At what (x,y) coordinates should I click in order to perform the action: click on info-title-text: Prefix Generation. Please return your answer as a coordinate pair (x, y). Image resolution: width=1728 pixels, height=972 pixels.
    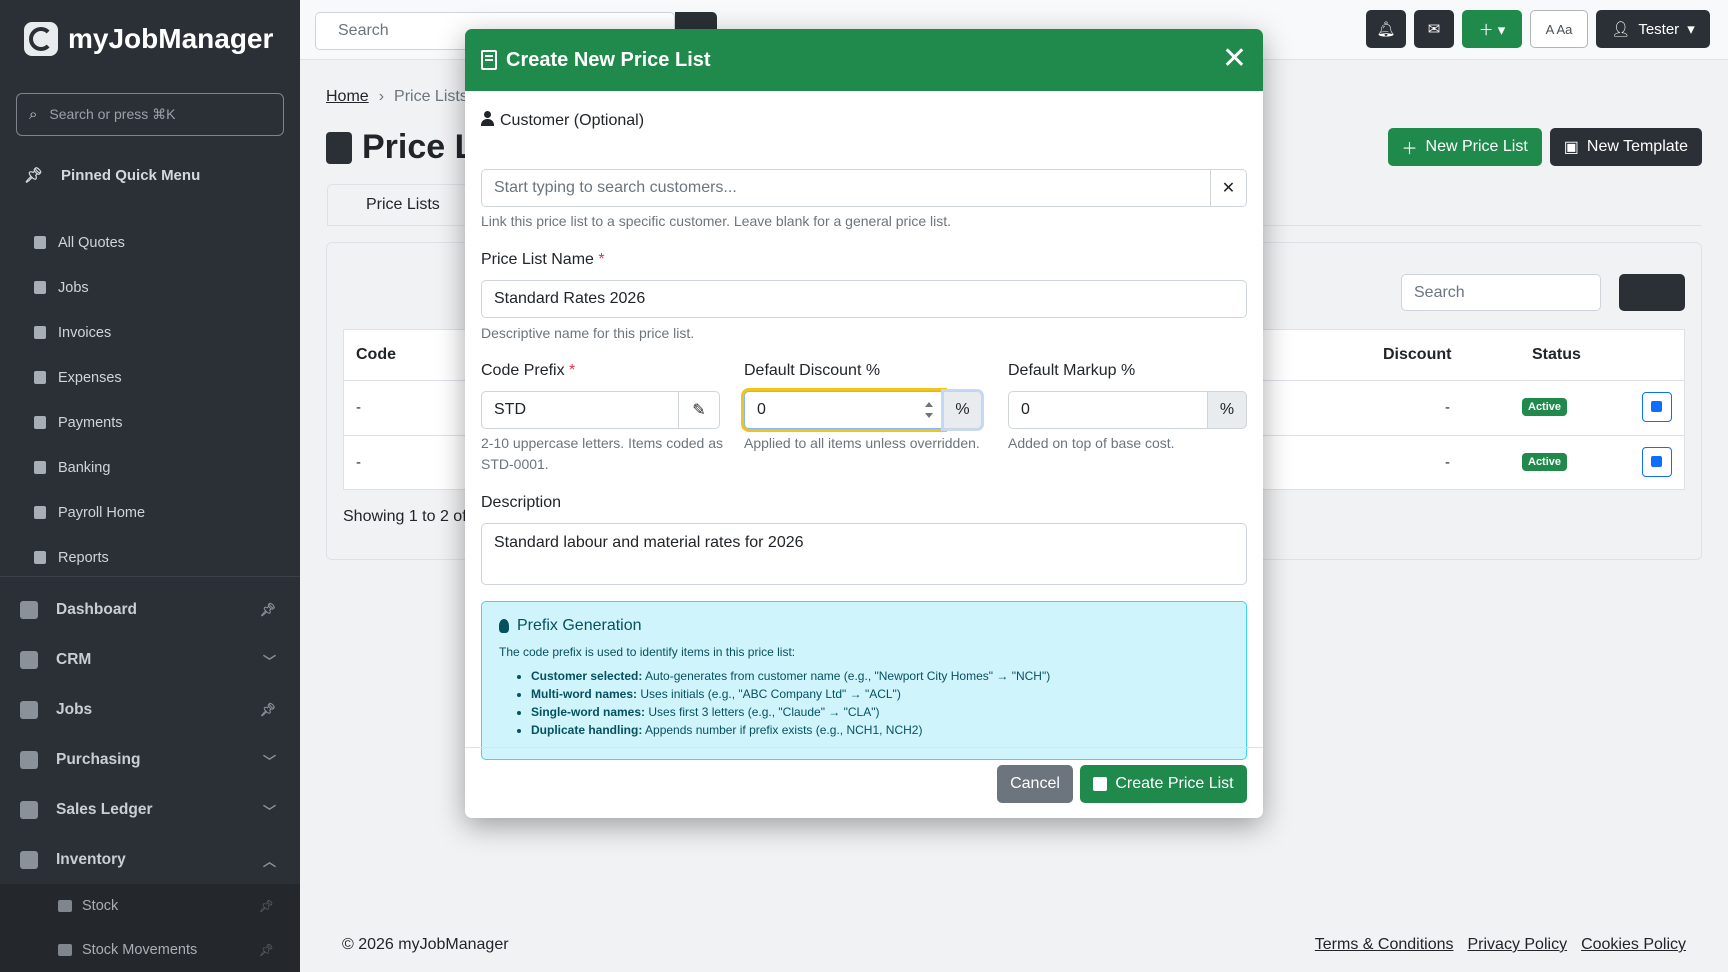
    Looking at the image, I should click on (579, 625).